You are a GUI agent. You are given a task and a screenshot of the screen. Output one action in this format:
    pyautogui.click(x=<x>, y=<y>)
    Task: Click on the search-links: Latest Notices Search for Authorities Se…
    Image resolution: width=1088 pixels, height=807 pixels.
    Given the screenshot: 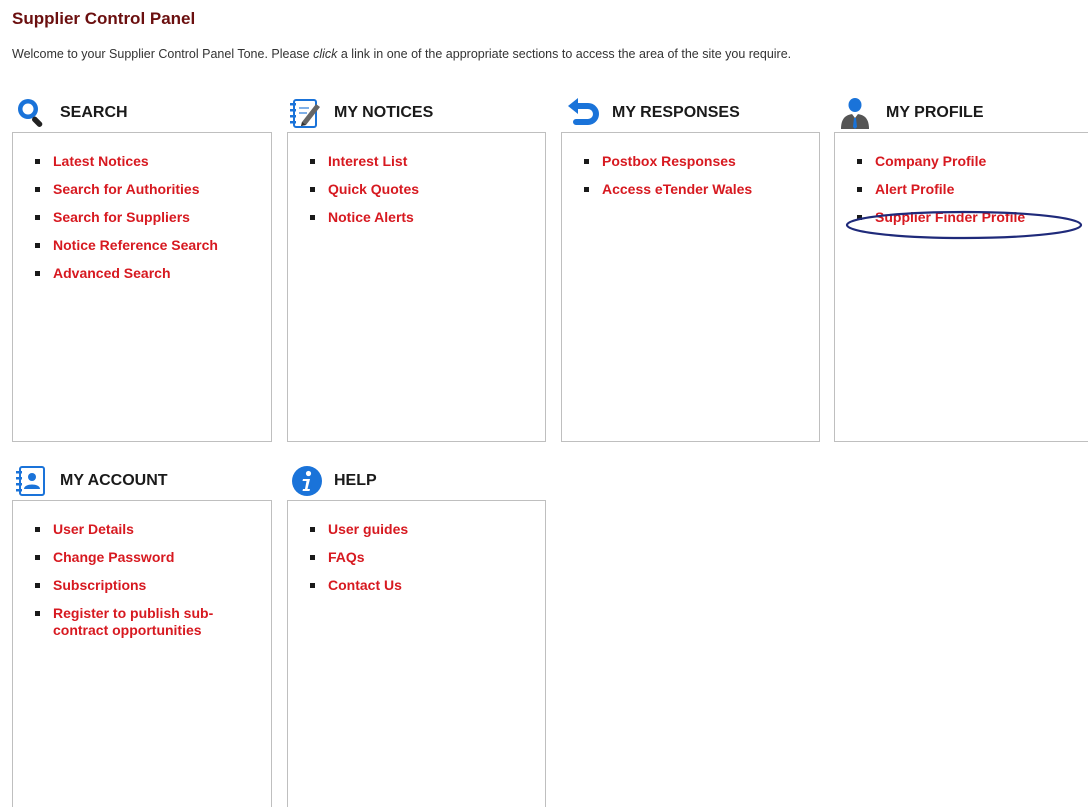 What is the action you would take?
    pyautogui.click(x=142, y=207)
    